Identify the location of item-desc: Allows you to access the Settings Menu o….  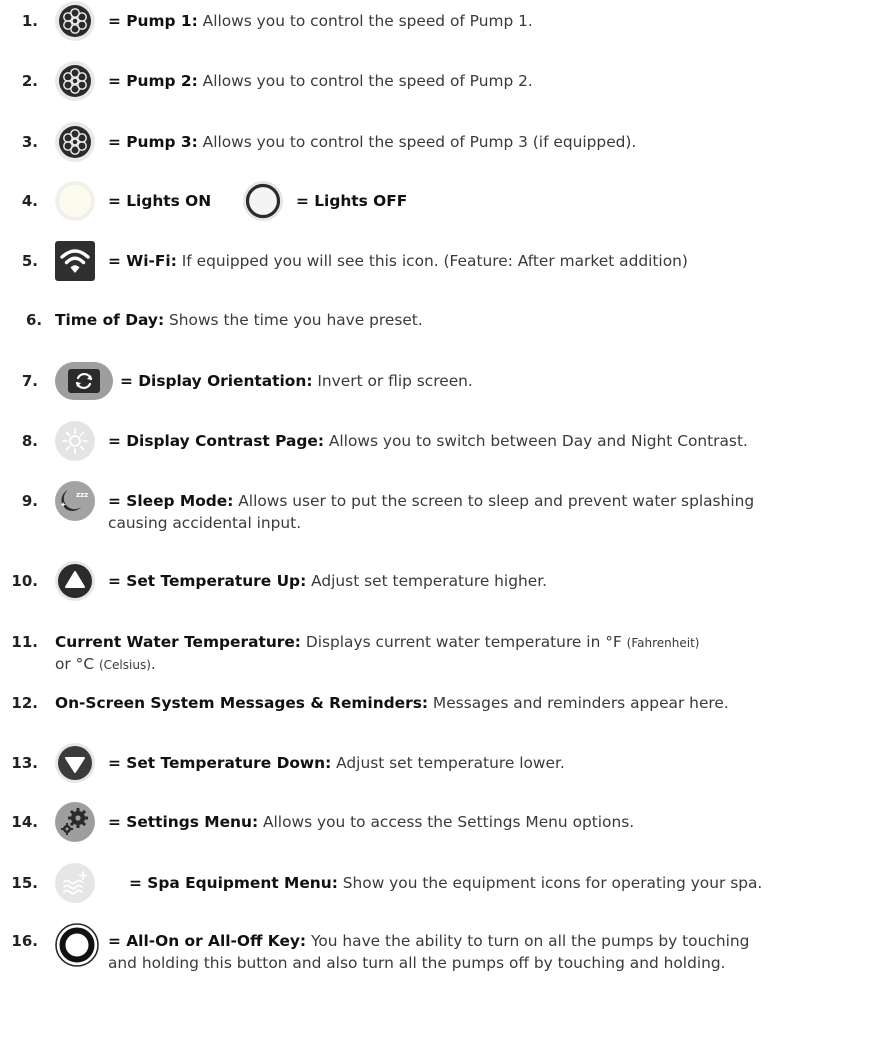
(446, 822).